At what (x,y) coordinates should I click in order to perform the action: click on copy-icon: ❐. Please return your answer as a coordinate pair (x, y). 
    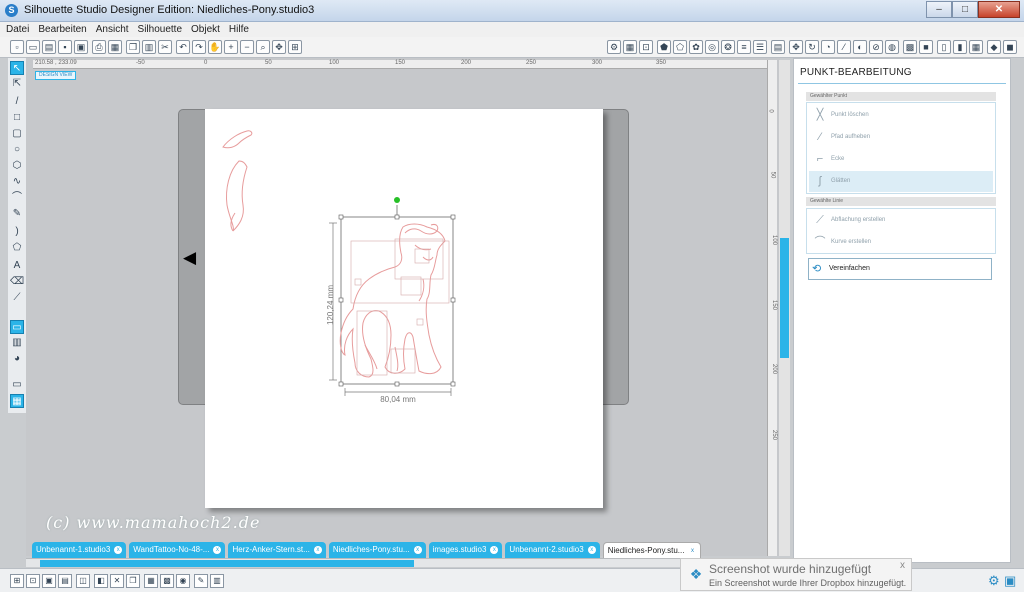
    Looking at the image, I should click on (133, 47).